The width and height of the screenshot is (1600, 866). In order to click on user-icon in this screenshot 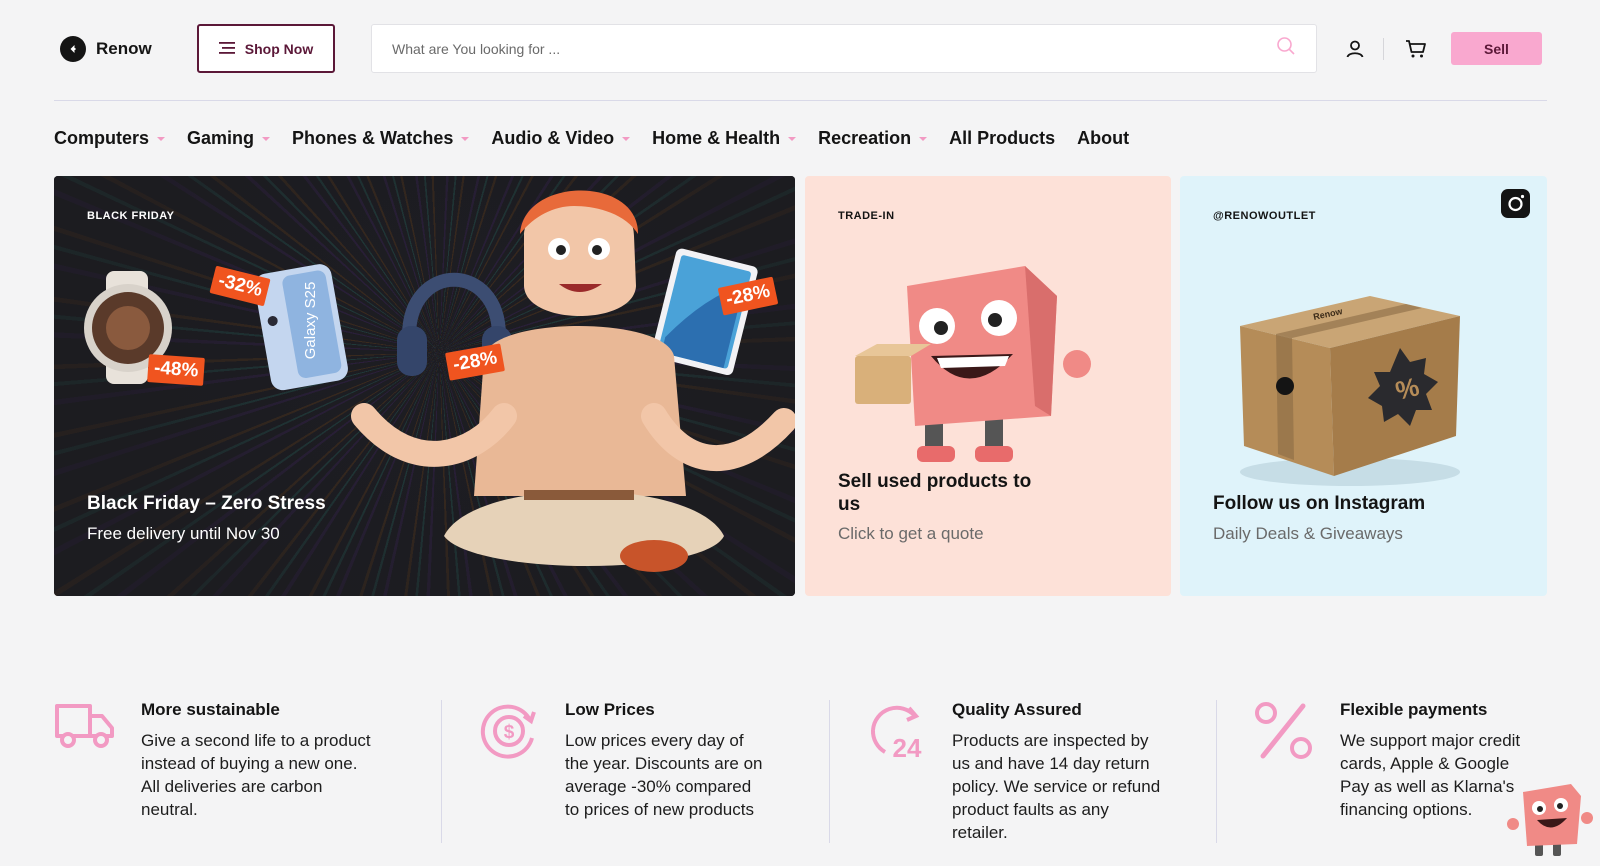, I will do `click(1355, 49)`.